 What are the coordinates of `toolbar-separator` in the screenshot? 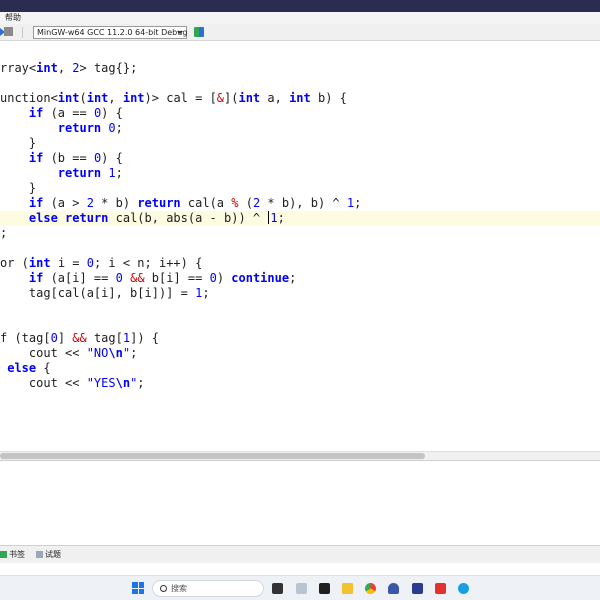 It's located at (22, 32).